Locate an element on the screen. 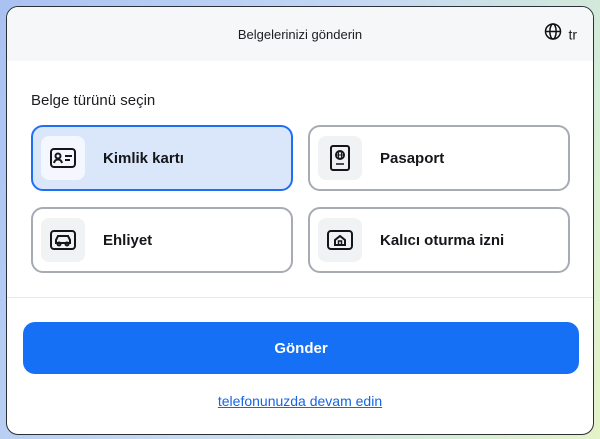 This screenshot has width=600, height=439. home-icon is located at coordinates (340, 240).